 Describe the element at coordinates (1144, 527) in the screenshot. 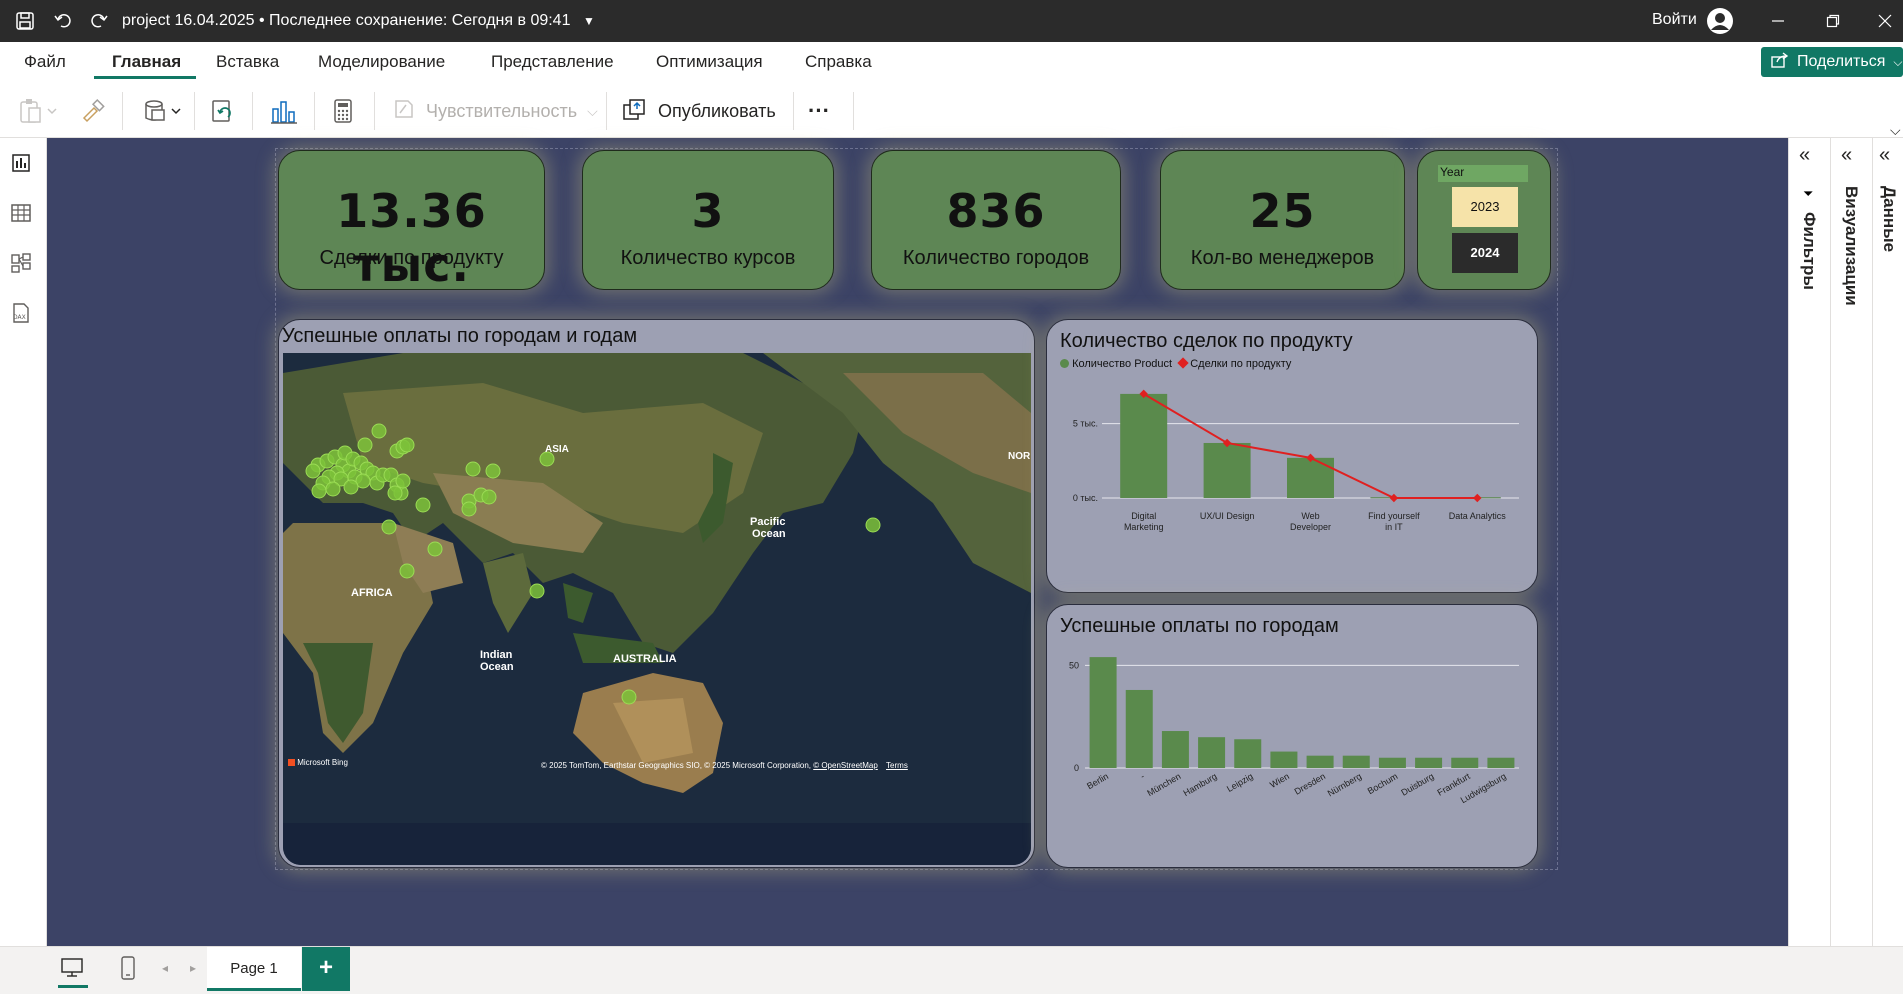

I see `x-tick-label: Marketing` at that location.